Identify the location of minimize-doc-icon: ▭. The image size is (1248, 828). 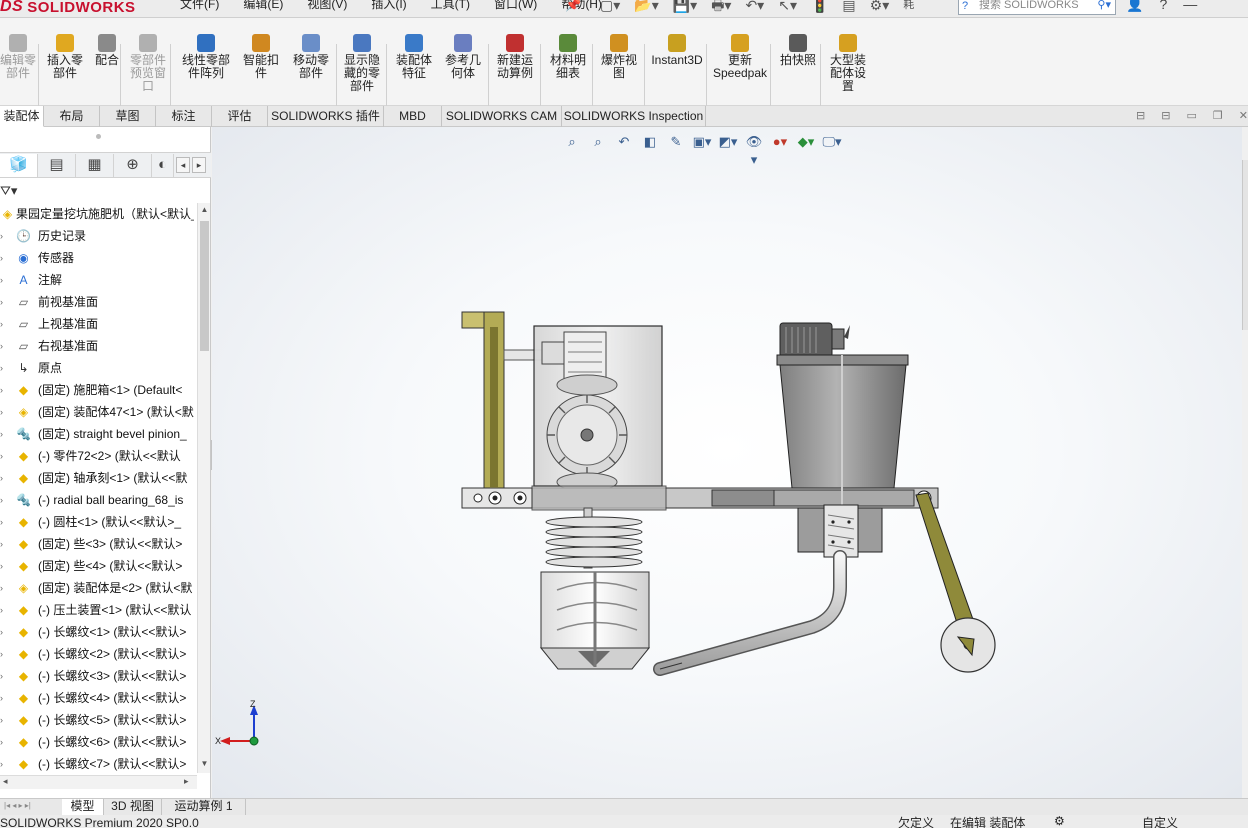
(1191, 115).